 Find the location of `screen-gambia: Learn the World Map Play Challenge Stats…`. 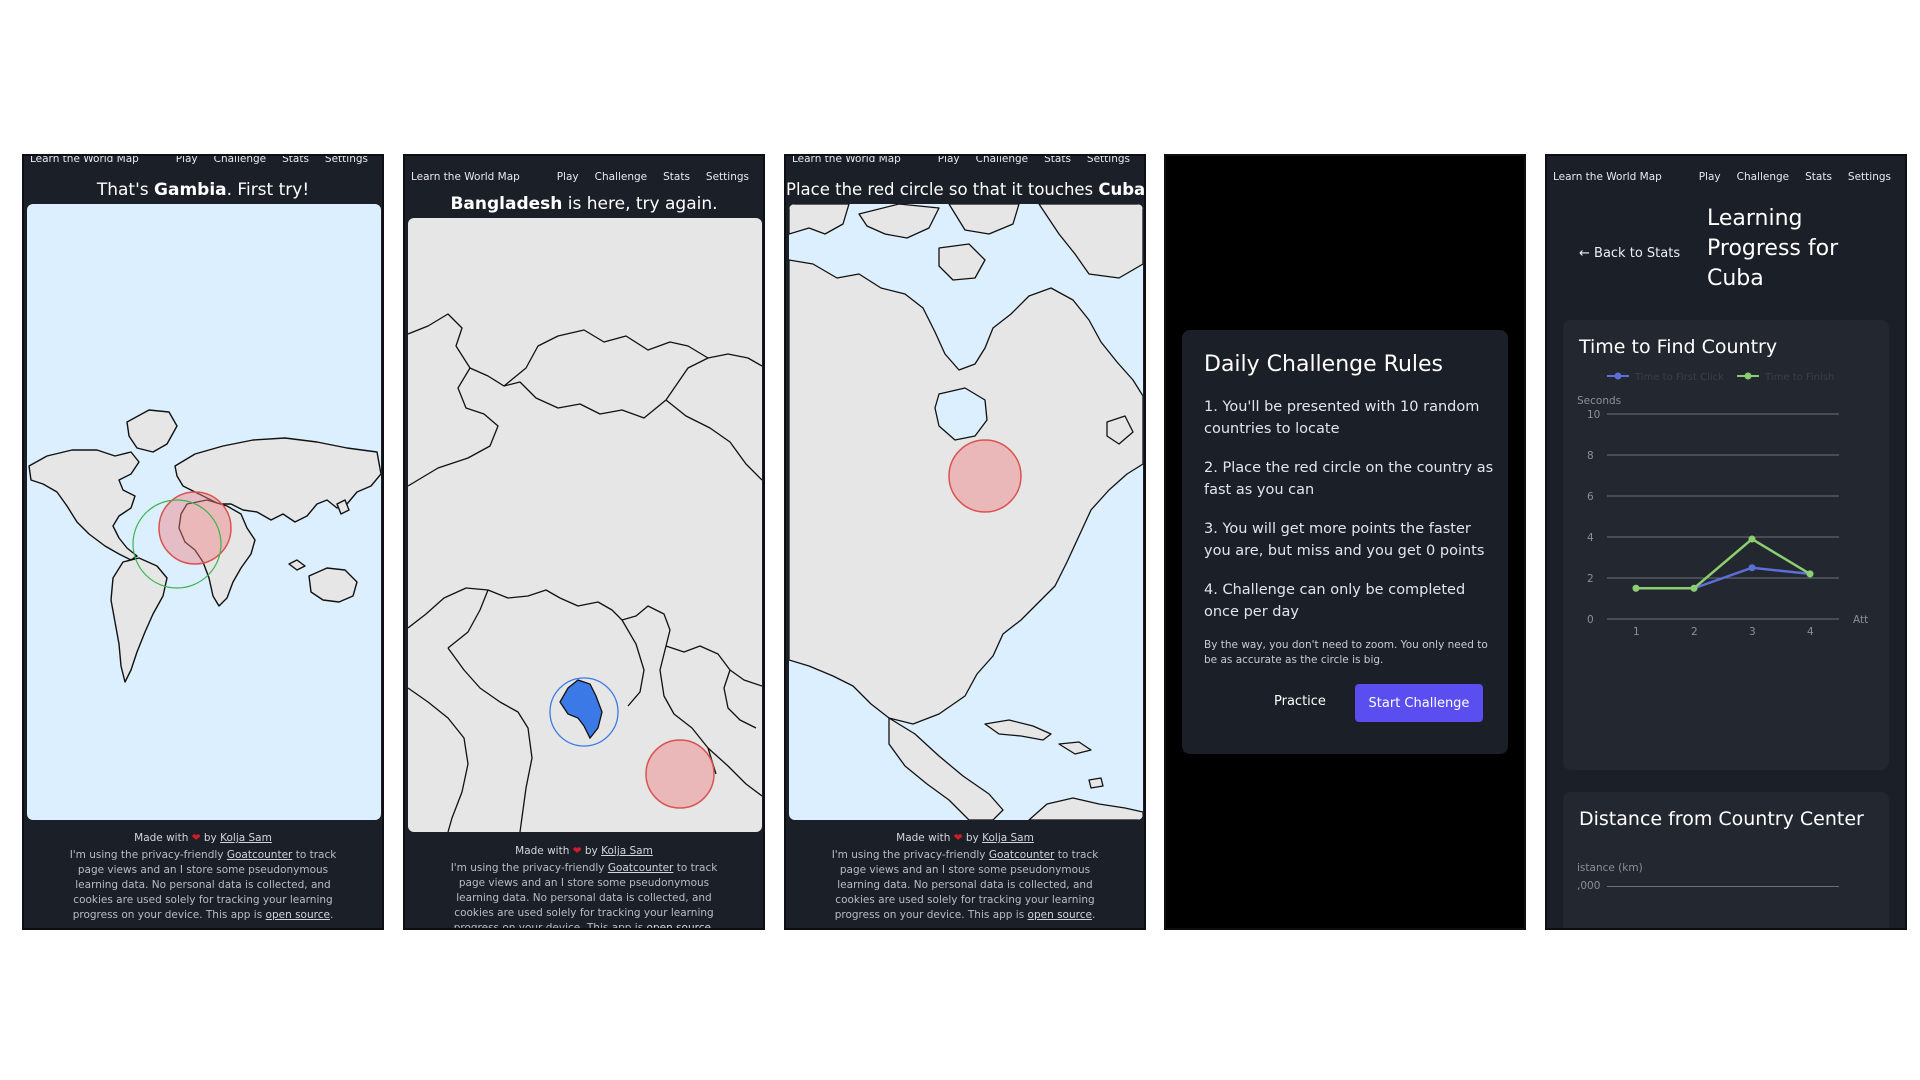

screen-gambia: Learn the World Map Play Challenge Stats… is located at coordinates (203, 542).